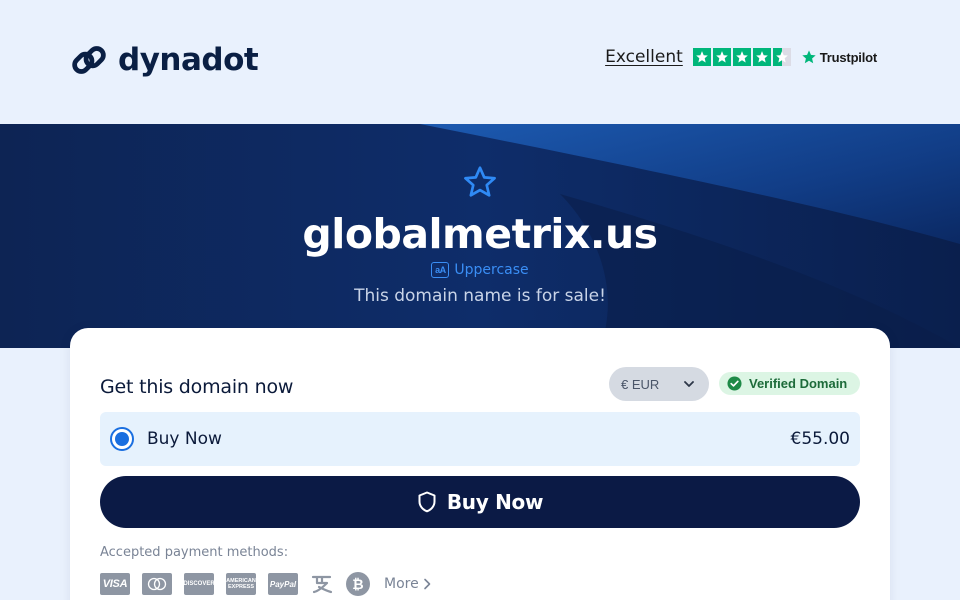  I want to click on chevron-down-icon, so click(689, 384).